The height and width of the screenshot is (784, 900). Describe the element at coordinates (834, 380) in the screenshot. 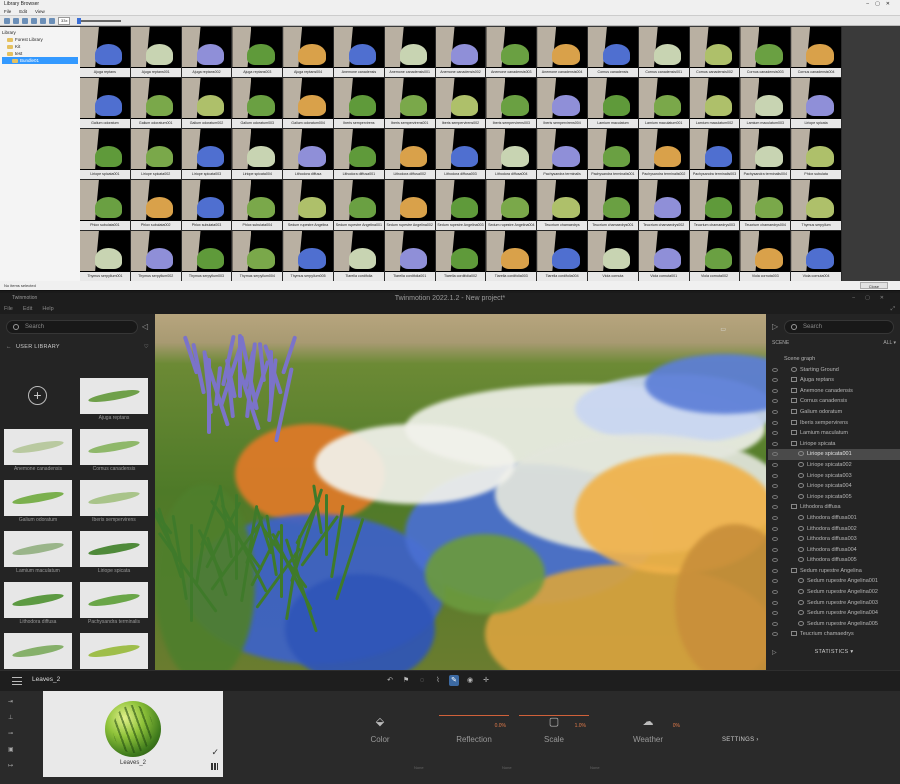

I see `scene-tree-row: Ajuga reptans` at that location.